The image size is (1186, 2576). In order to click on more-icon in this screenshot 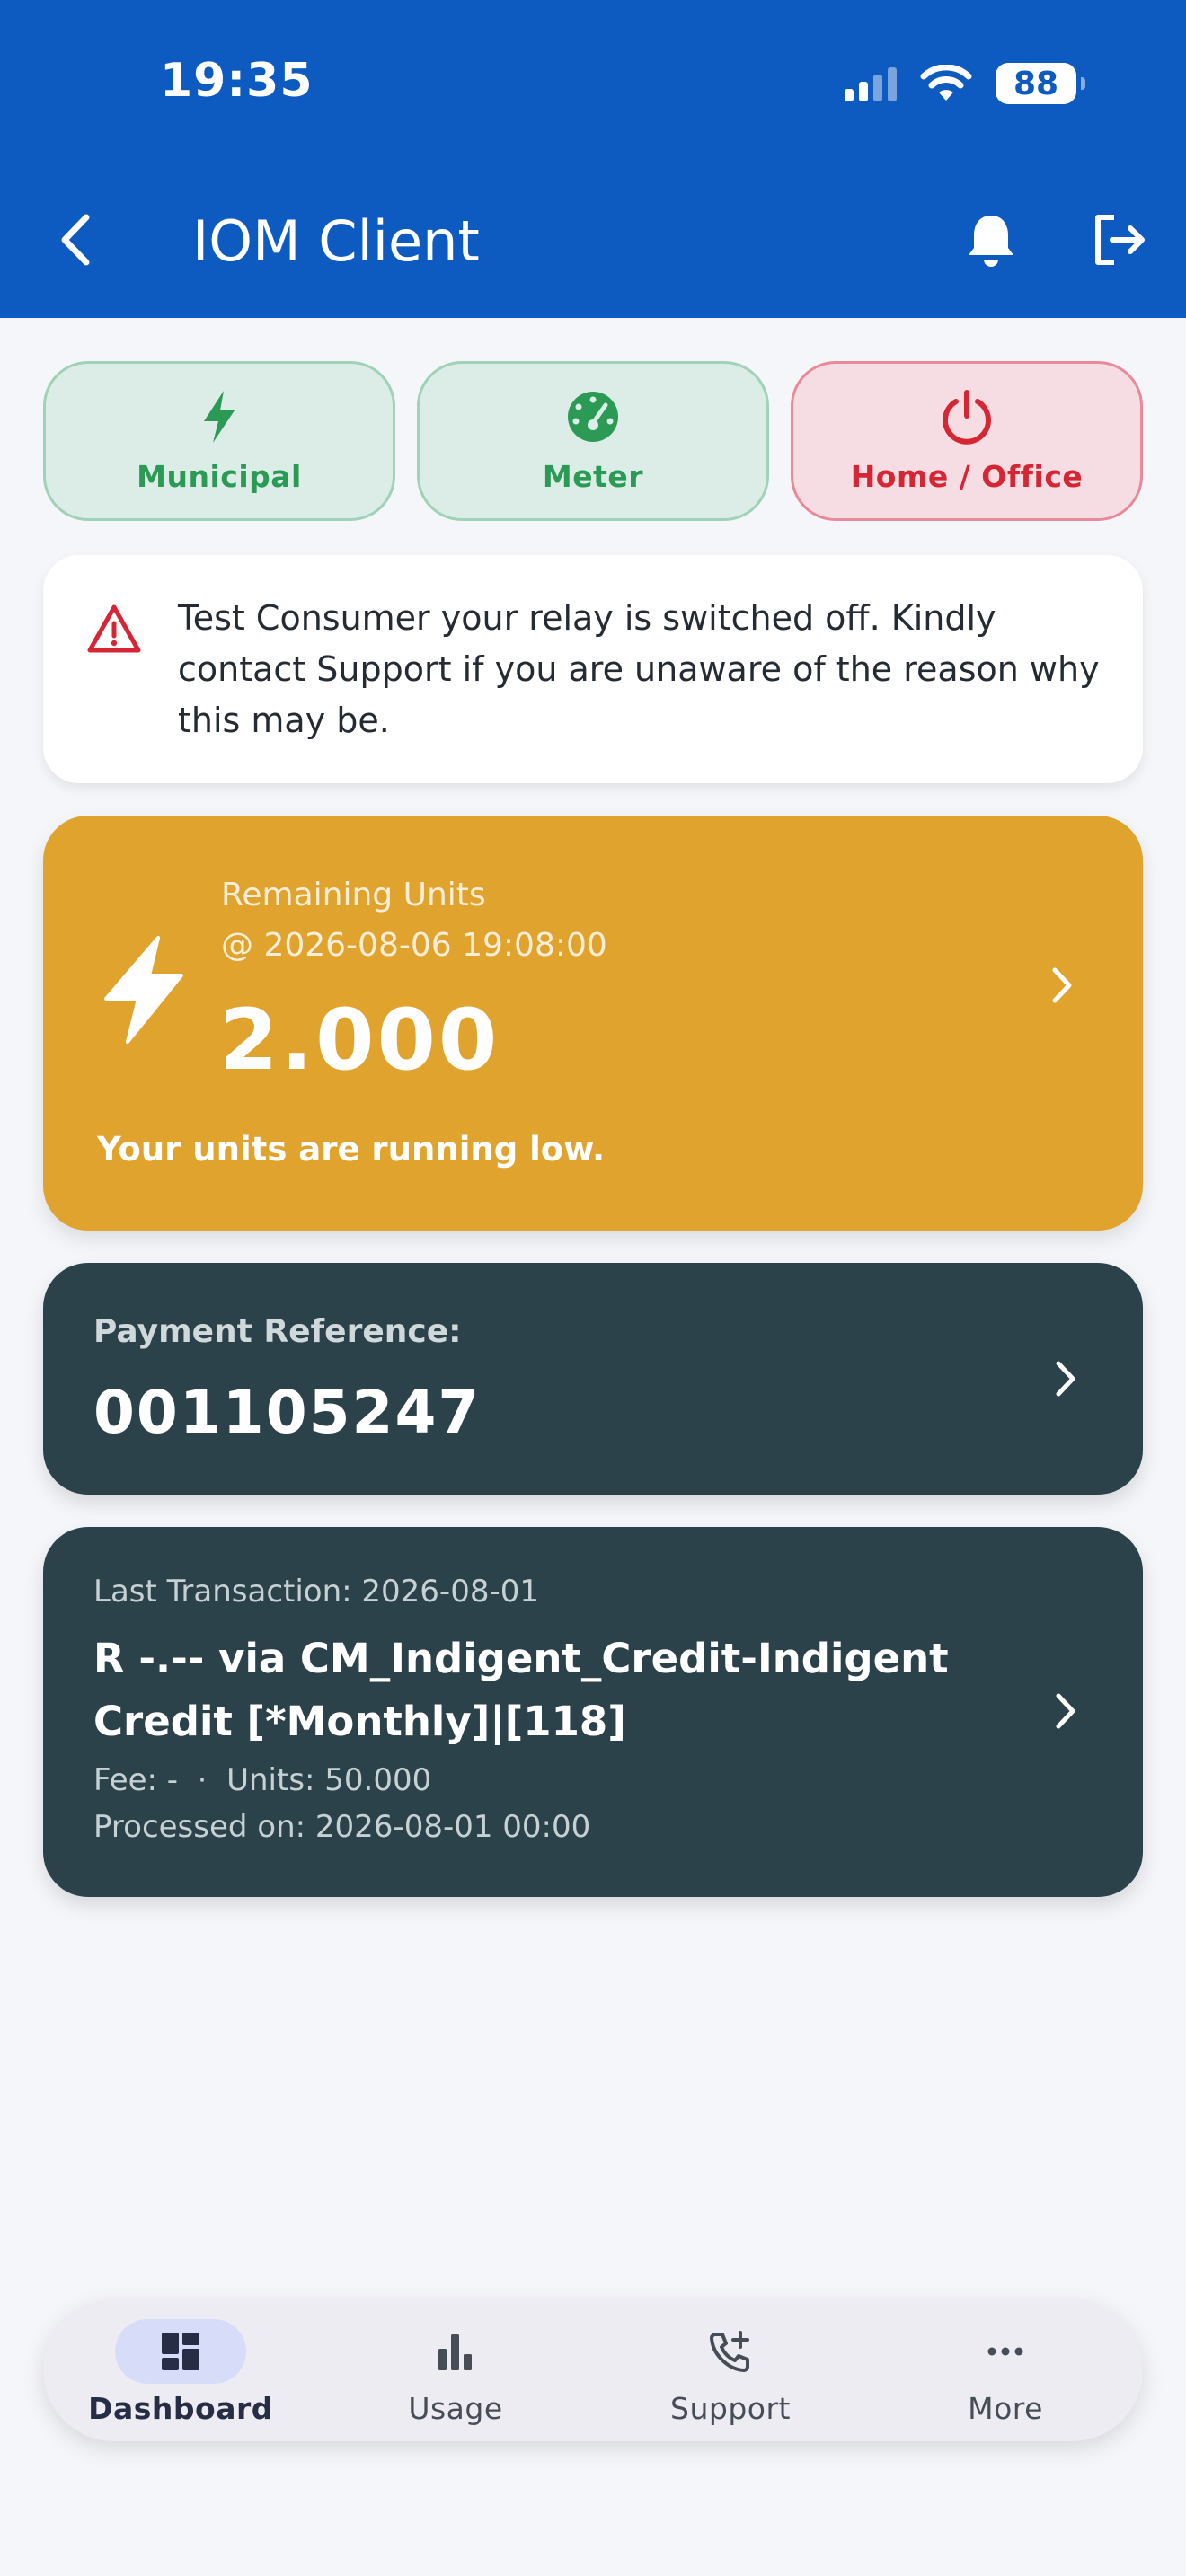, I will do `click(1005, 2351)`.